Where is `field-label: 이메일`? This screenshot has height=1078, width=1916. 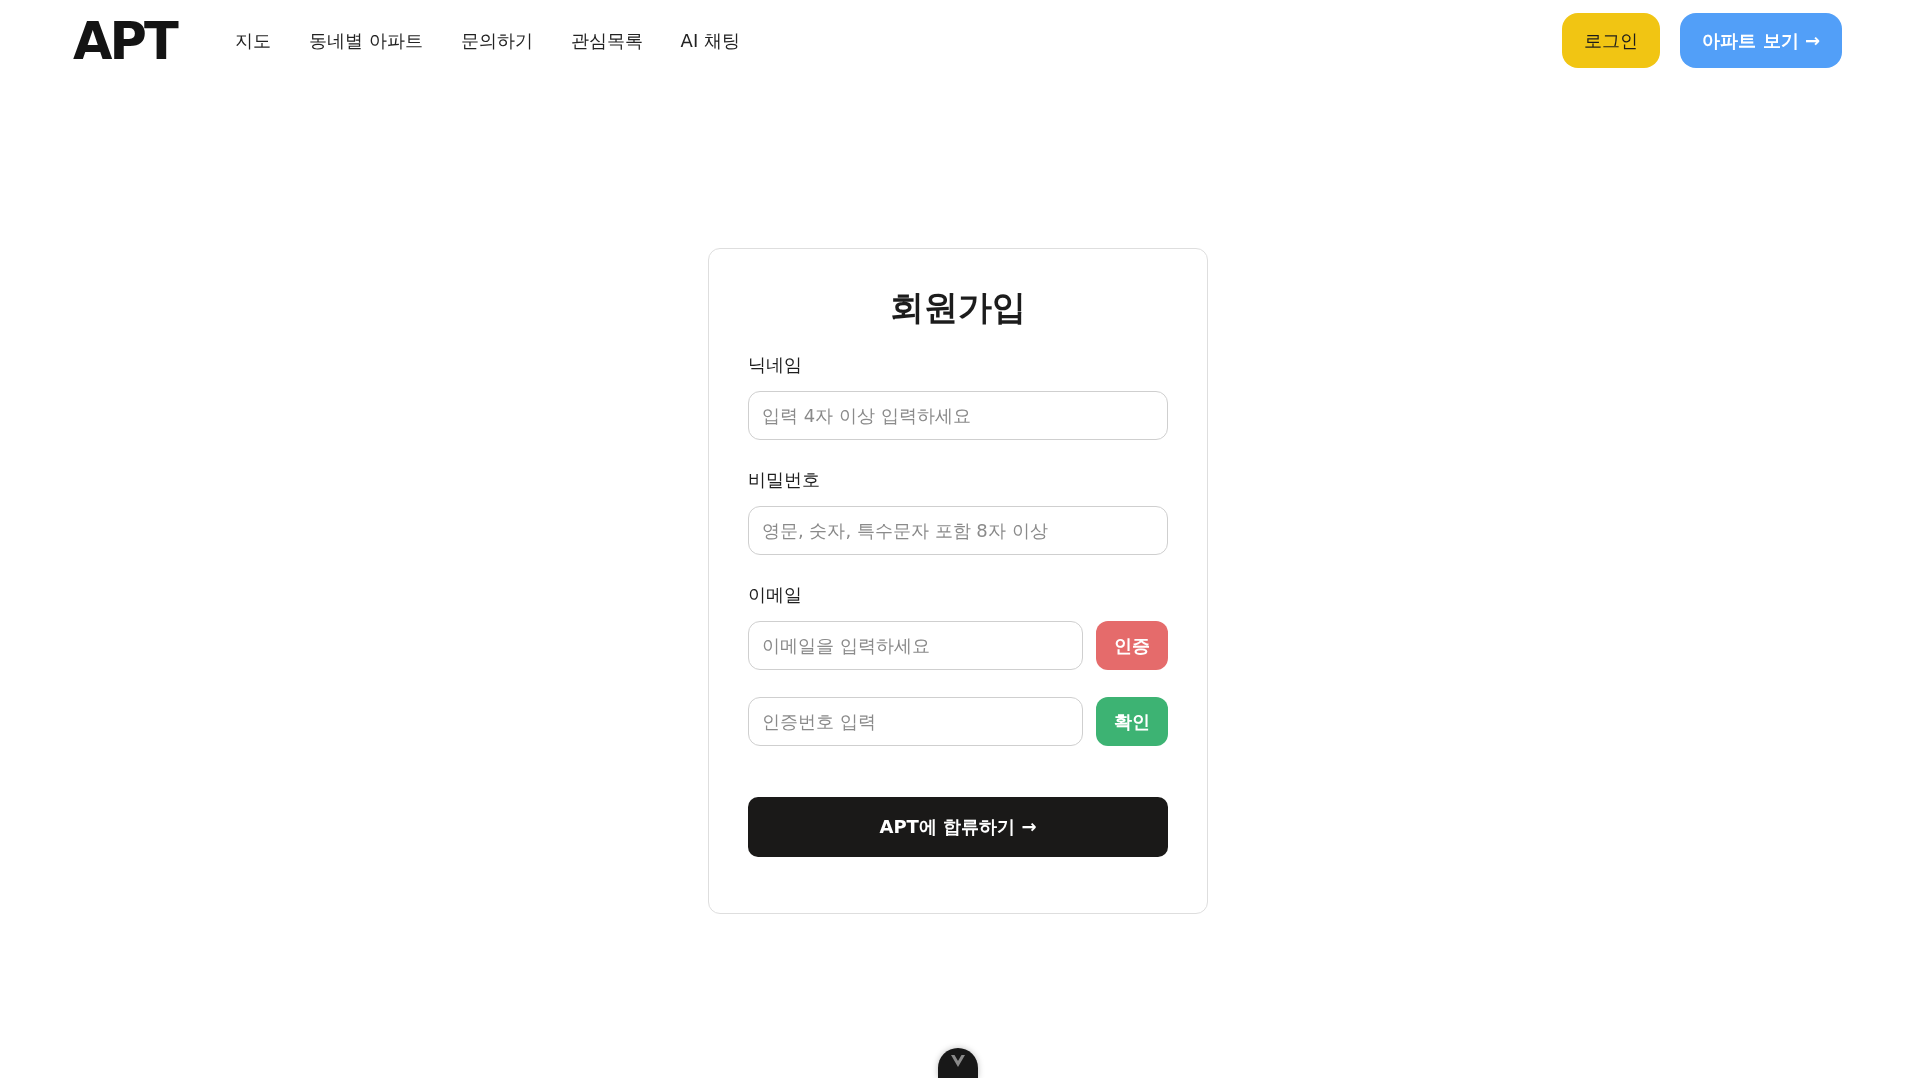 field-label: 이메일 is located at coordinates (775, 595).